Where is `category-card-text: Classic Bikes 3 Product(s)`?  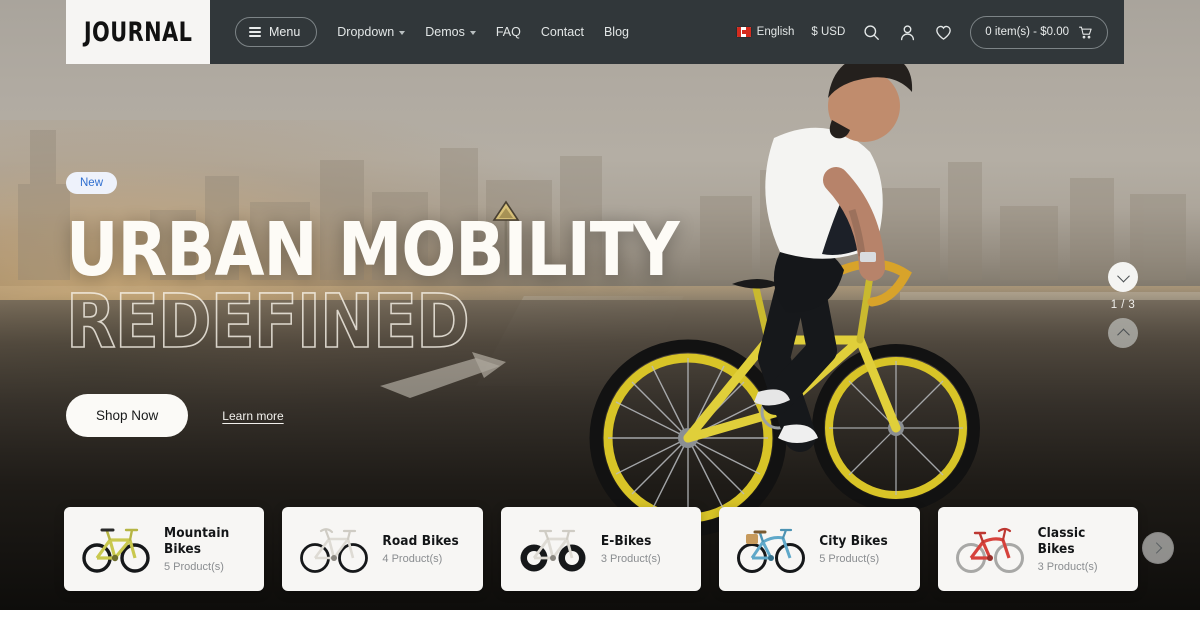 category-card-text: Classic Bikes 3 Product(s) is located at coordinates (1081, 549).